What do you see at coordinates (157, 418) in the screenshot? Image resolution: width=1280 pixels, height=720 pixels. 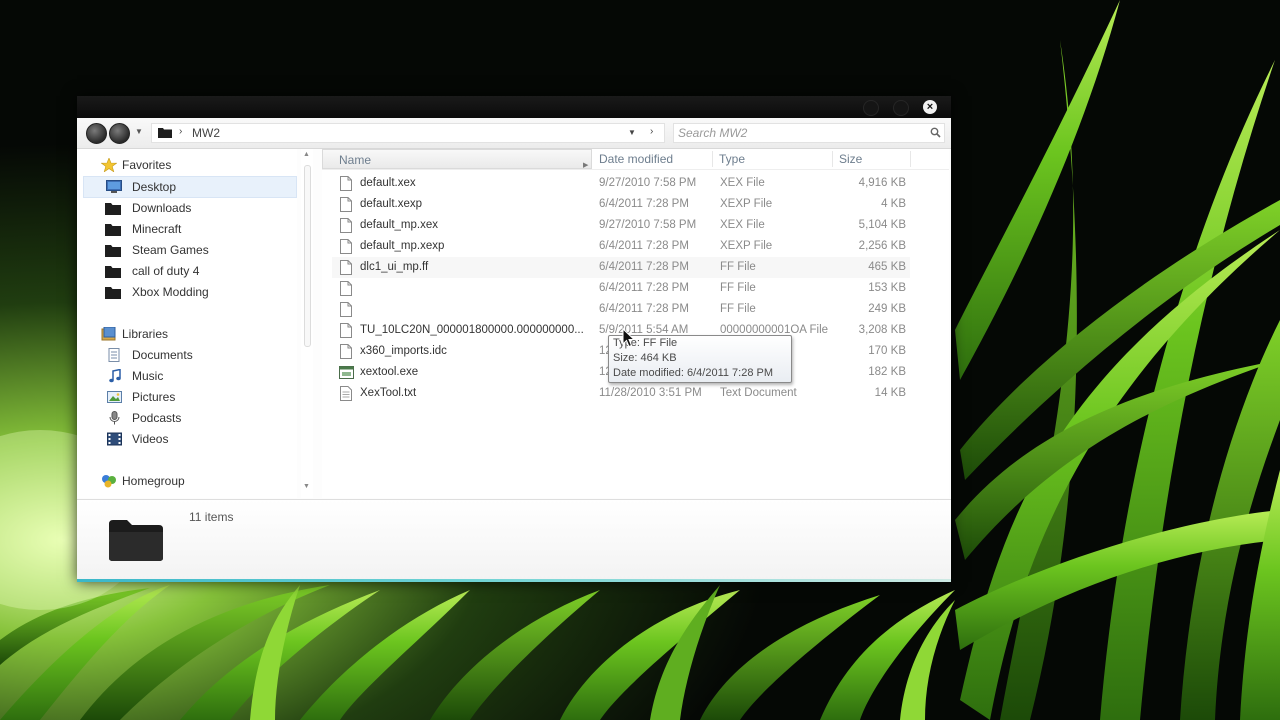 I see `sidebar-item-label: Podcasts` at bounding box center [157, 418].